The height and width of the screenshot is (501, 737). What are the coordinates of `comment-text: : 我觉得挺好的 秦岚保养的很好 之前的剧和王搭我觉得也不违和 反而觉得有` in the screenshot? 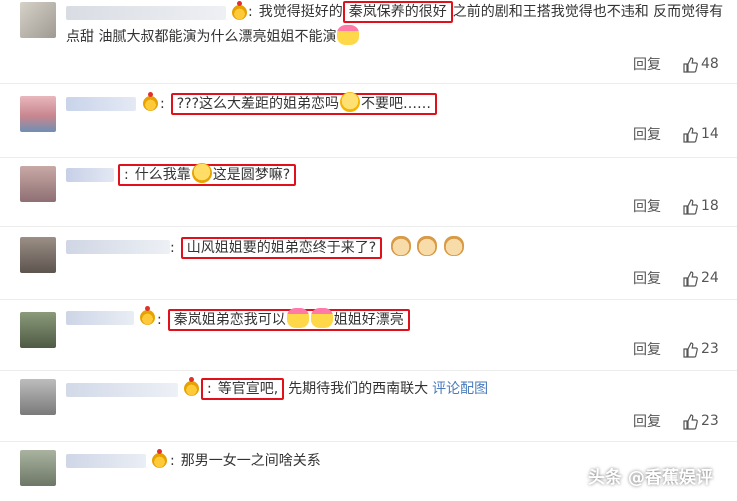 It's located at (485, 12).